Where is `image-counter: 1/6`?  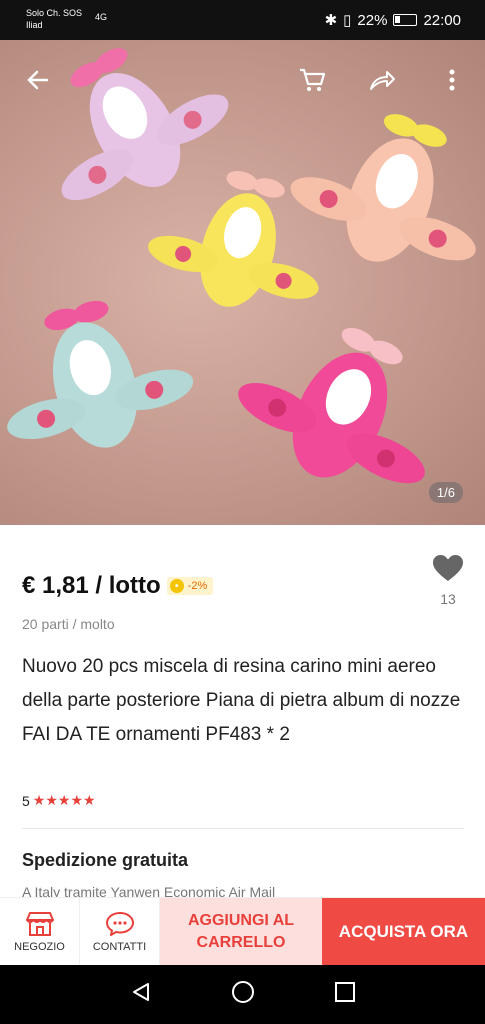 image-counter: 1/6 is located at coordinates (445, 492).